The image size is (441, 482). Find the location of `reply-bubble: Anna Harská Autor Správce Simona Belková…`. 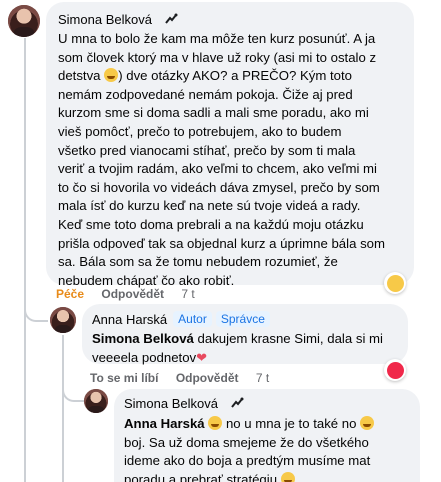

reply-bubble: Anna Harská Autor Správce Simona Belková… is located at coordinates (245, 334).